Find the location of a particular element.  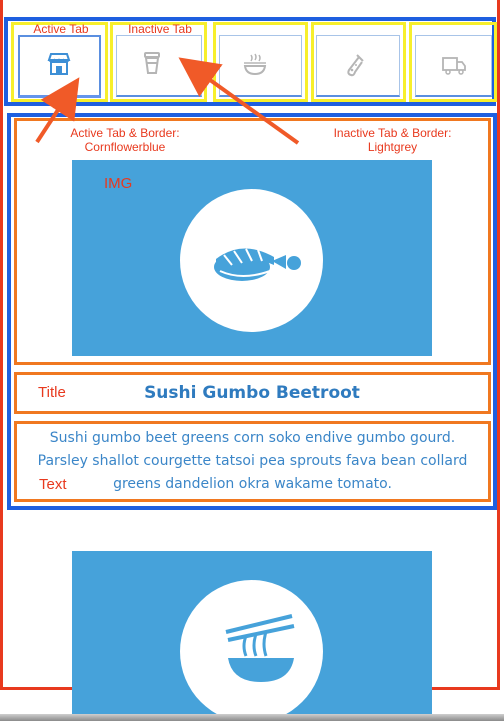

store-icon is located at coordinates (59, 64).